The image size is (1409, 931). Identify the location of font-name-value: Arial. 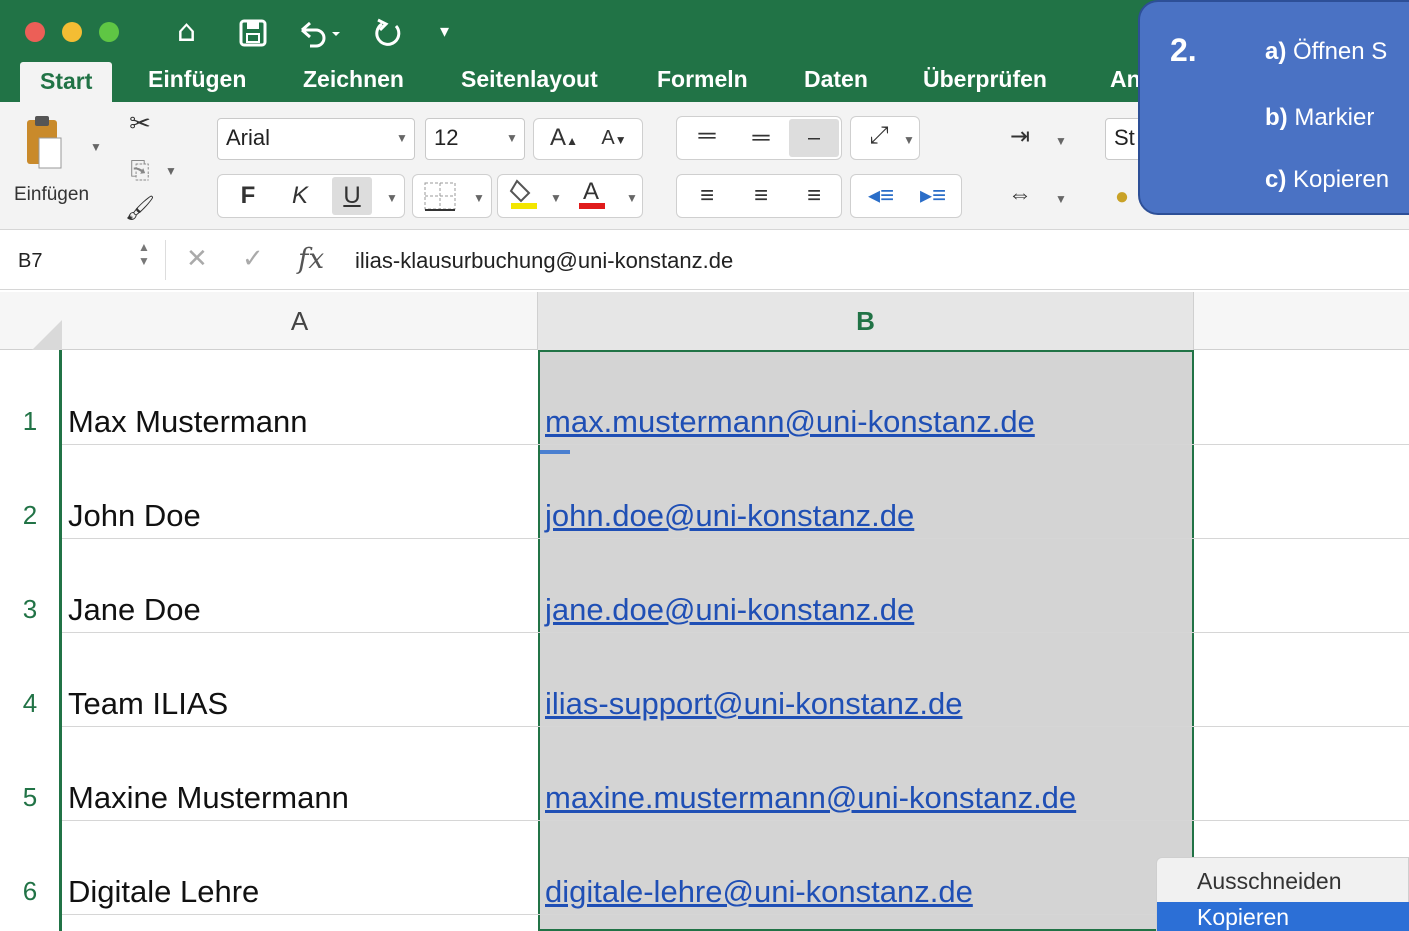
(248, 137).